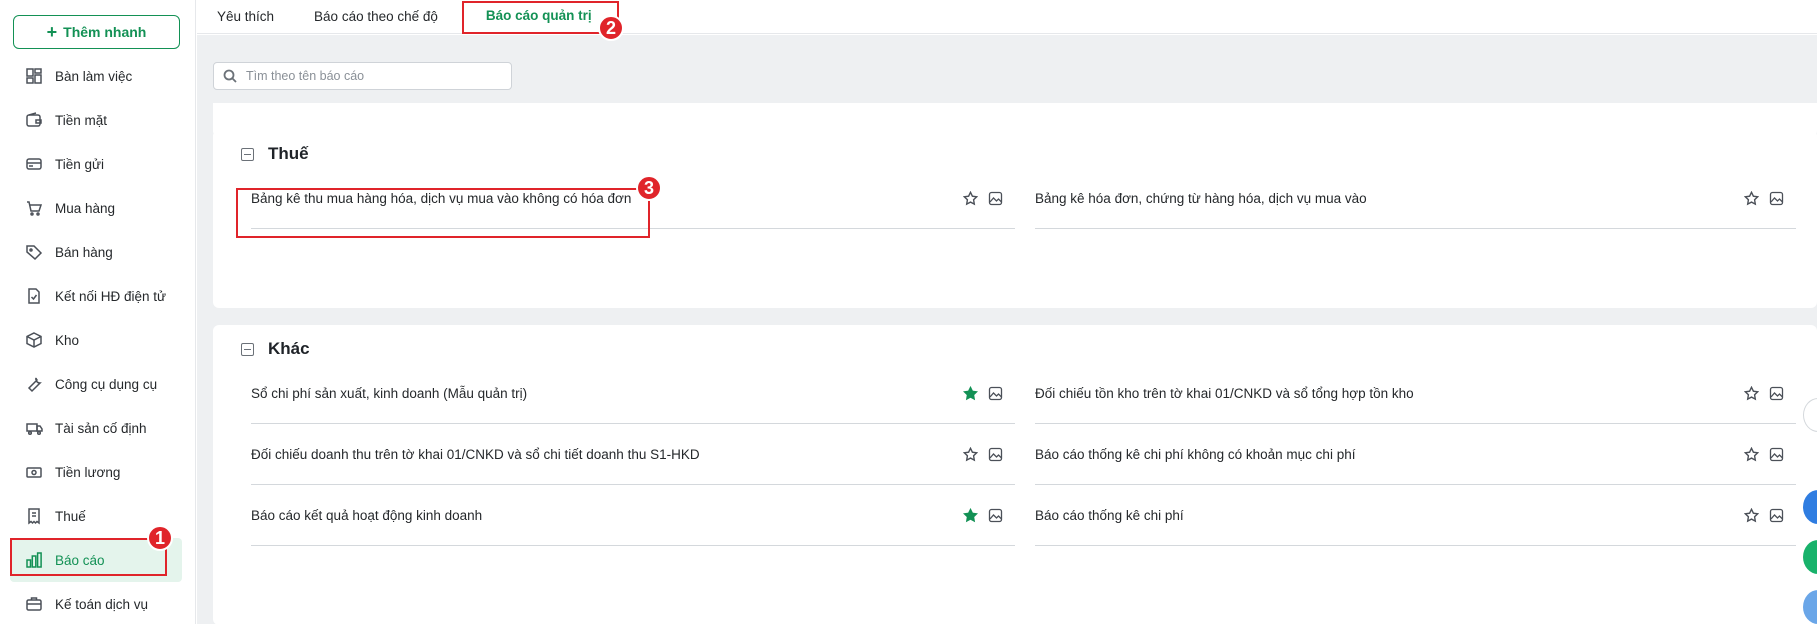 The image size is (1817, 624). What do you see at coordinates (67, 340) in the screenshot?
I see `sidebar-item-label: Kho` at bounding box center [67, 340].